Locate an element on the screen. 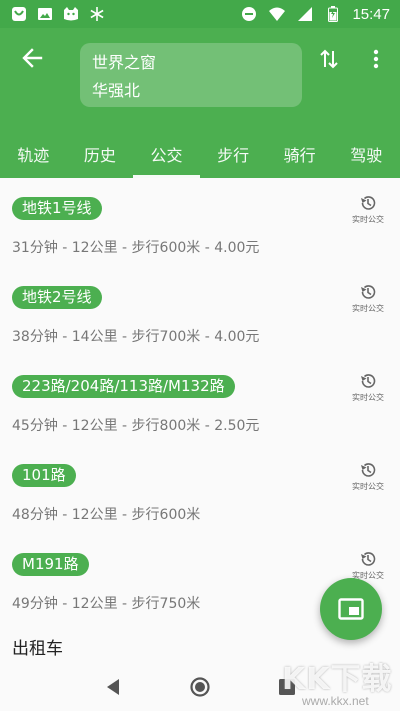 The width and height of the screenshot is (400, 711). swap-route-button is located at coordinates (329, 59).